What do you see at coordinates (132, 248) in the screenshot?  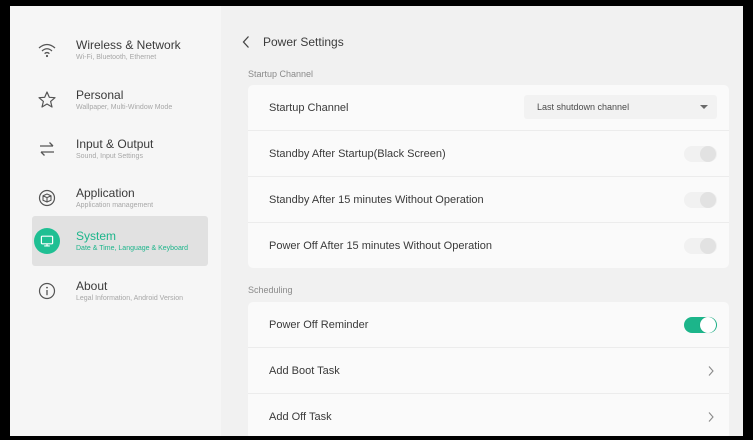 I see `sidebar-item-subtitle: Date & Time, Language & Keyboard` at bounding box center [132, 248].